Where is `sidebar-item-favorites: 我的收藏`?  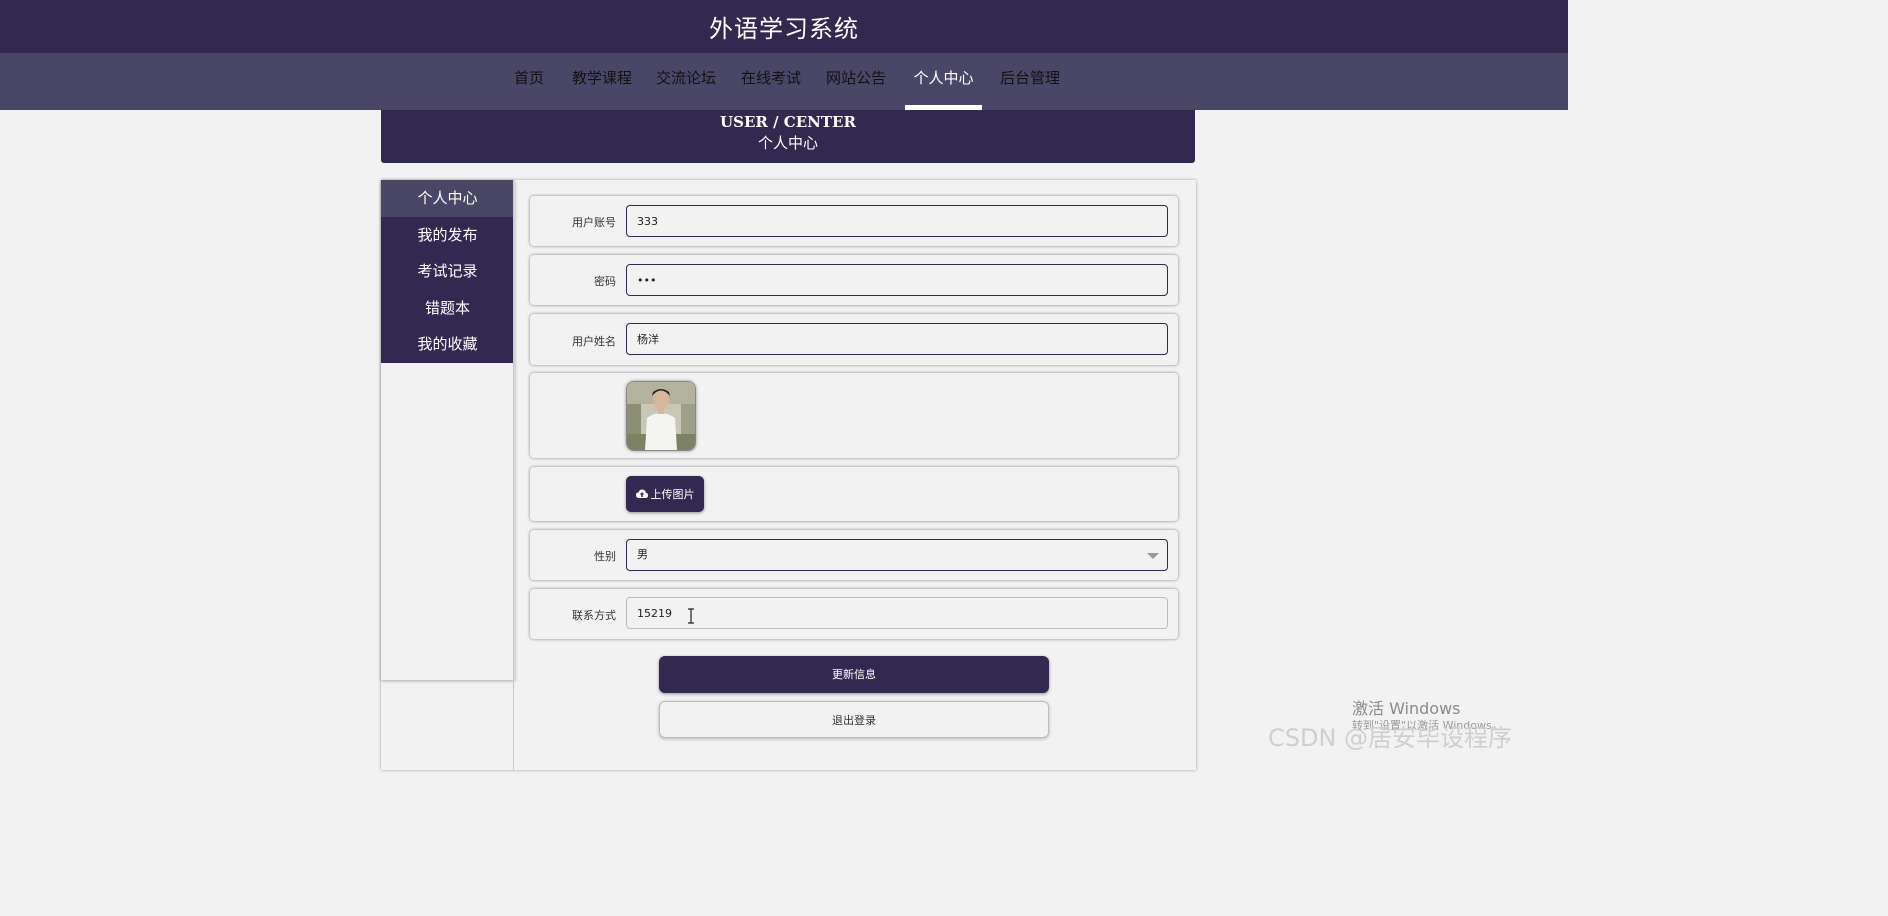
sidebar-item-favorites: 我的收藏 is located at coordinates (447, 344).